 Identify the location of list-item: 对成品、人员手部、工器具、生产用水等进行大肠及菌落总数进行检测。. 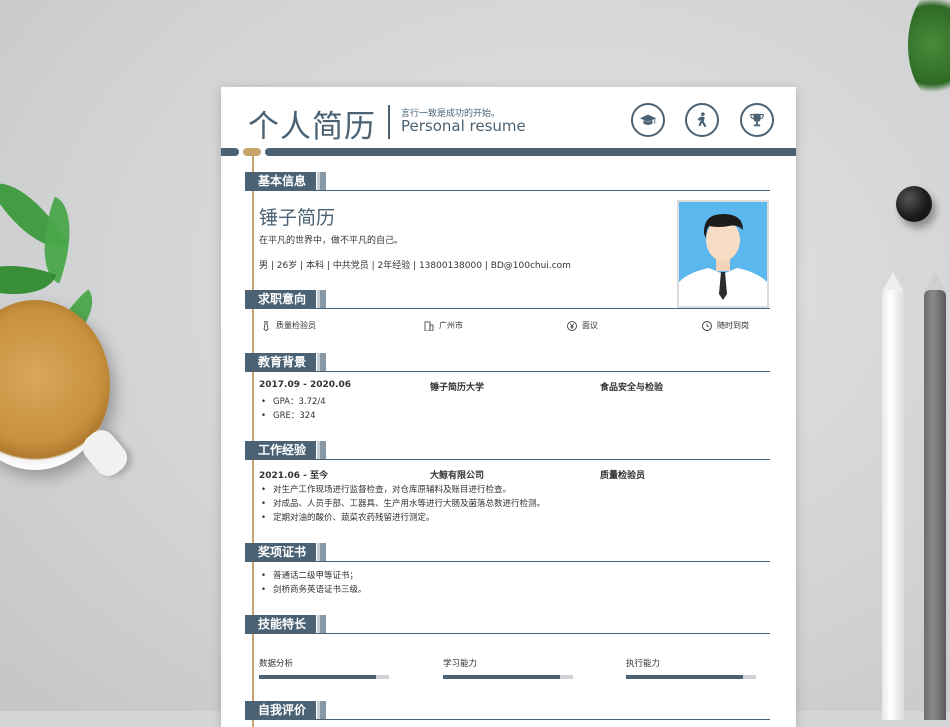
(402, 504).